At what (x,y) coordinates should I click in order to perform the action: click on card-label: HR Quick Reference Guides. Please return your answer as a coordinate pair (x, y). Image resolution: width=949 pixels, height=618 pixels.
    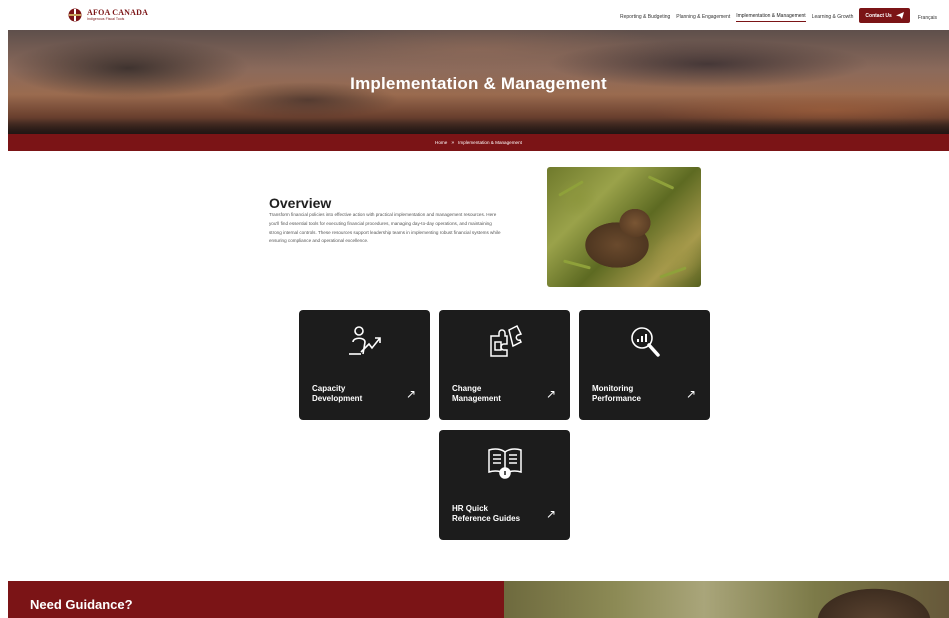
    Looking at the image, I should click on (486, 513).